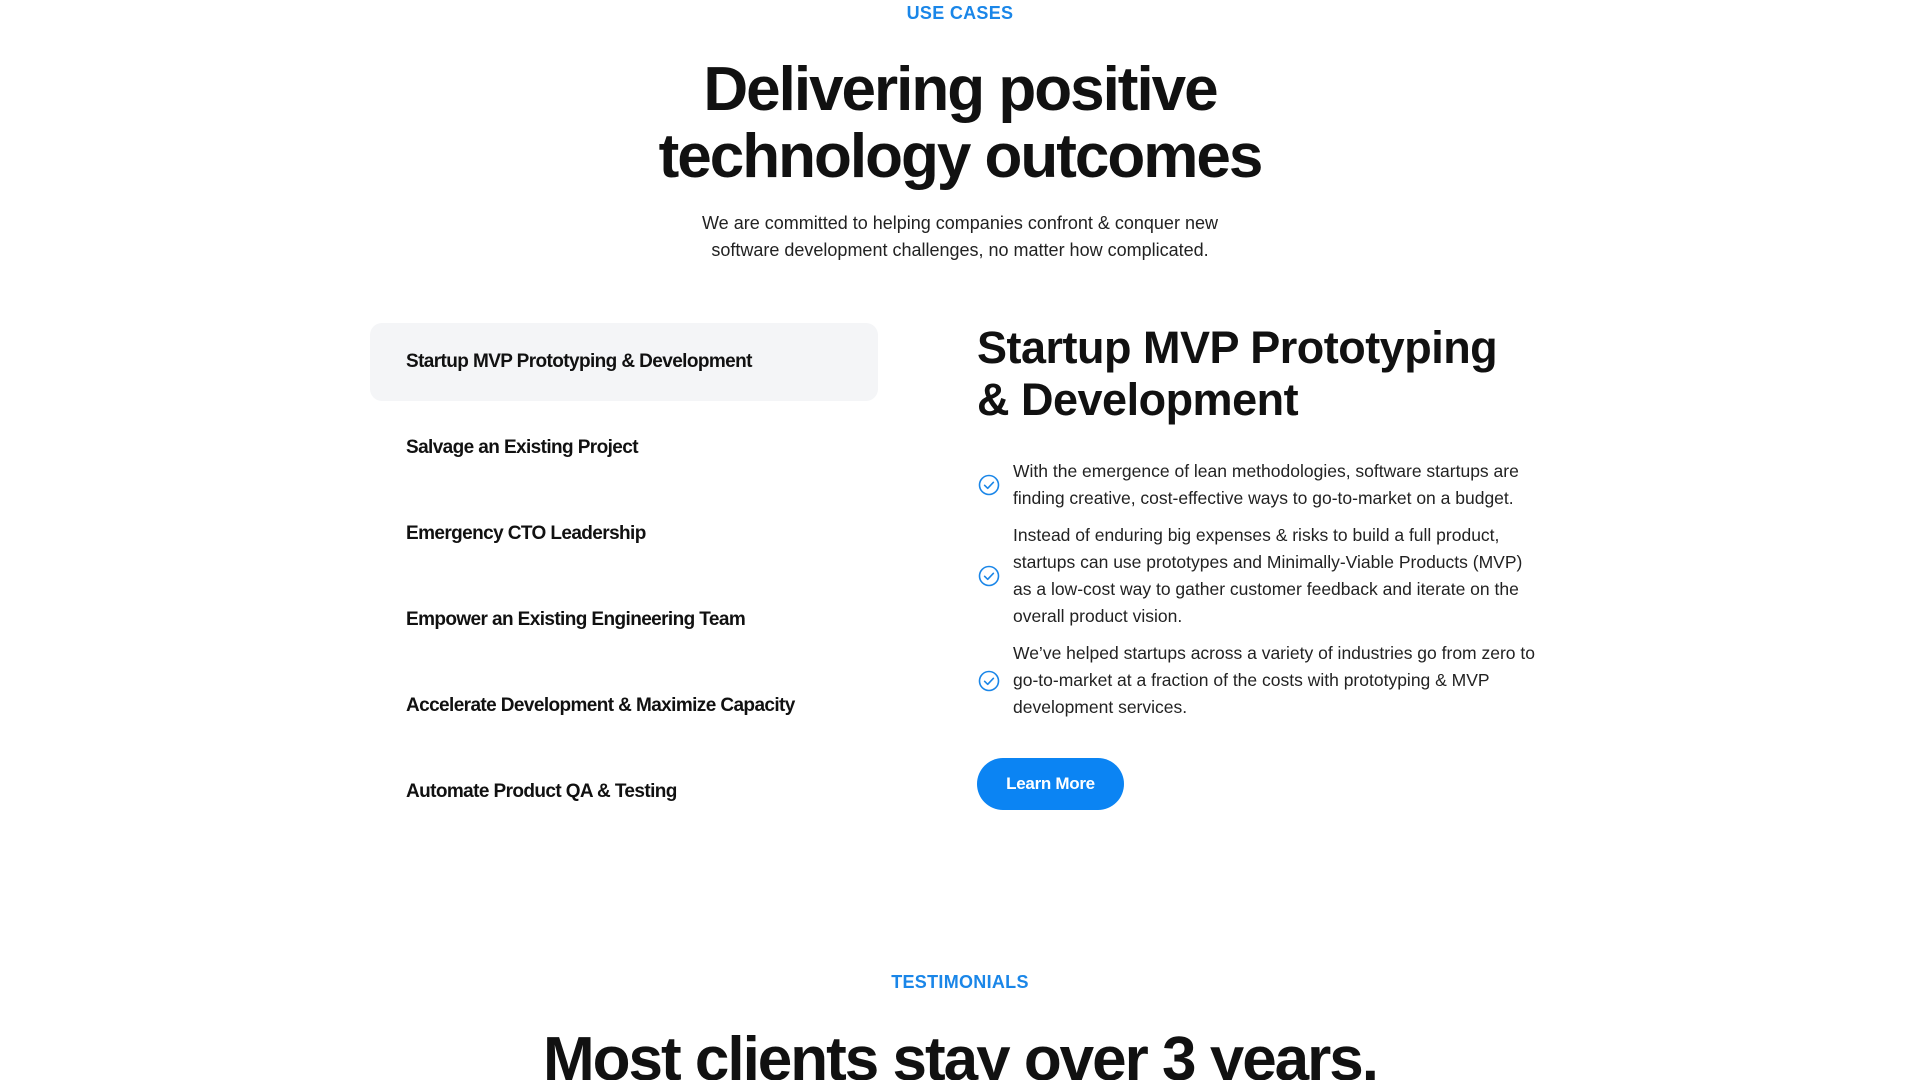  What do you see at coordinates (960, 13) in the screenshot?
I see `use-cases-eyebrow: USE CASES` at bounding box center [960, 13].